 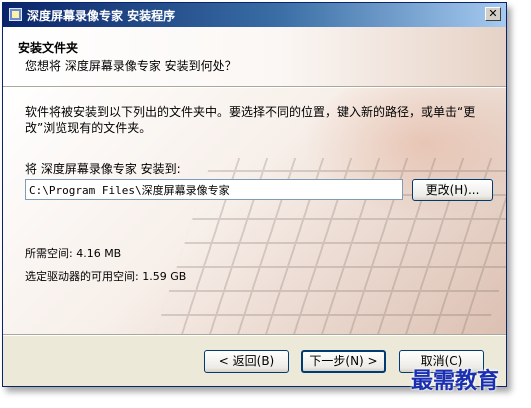 I want to click on app-icon, so click(x=15, y=14).